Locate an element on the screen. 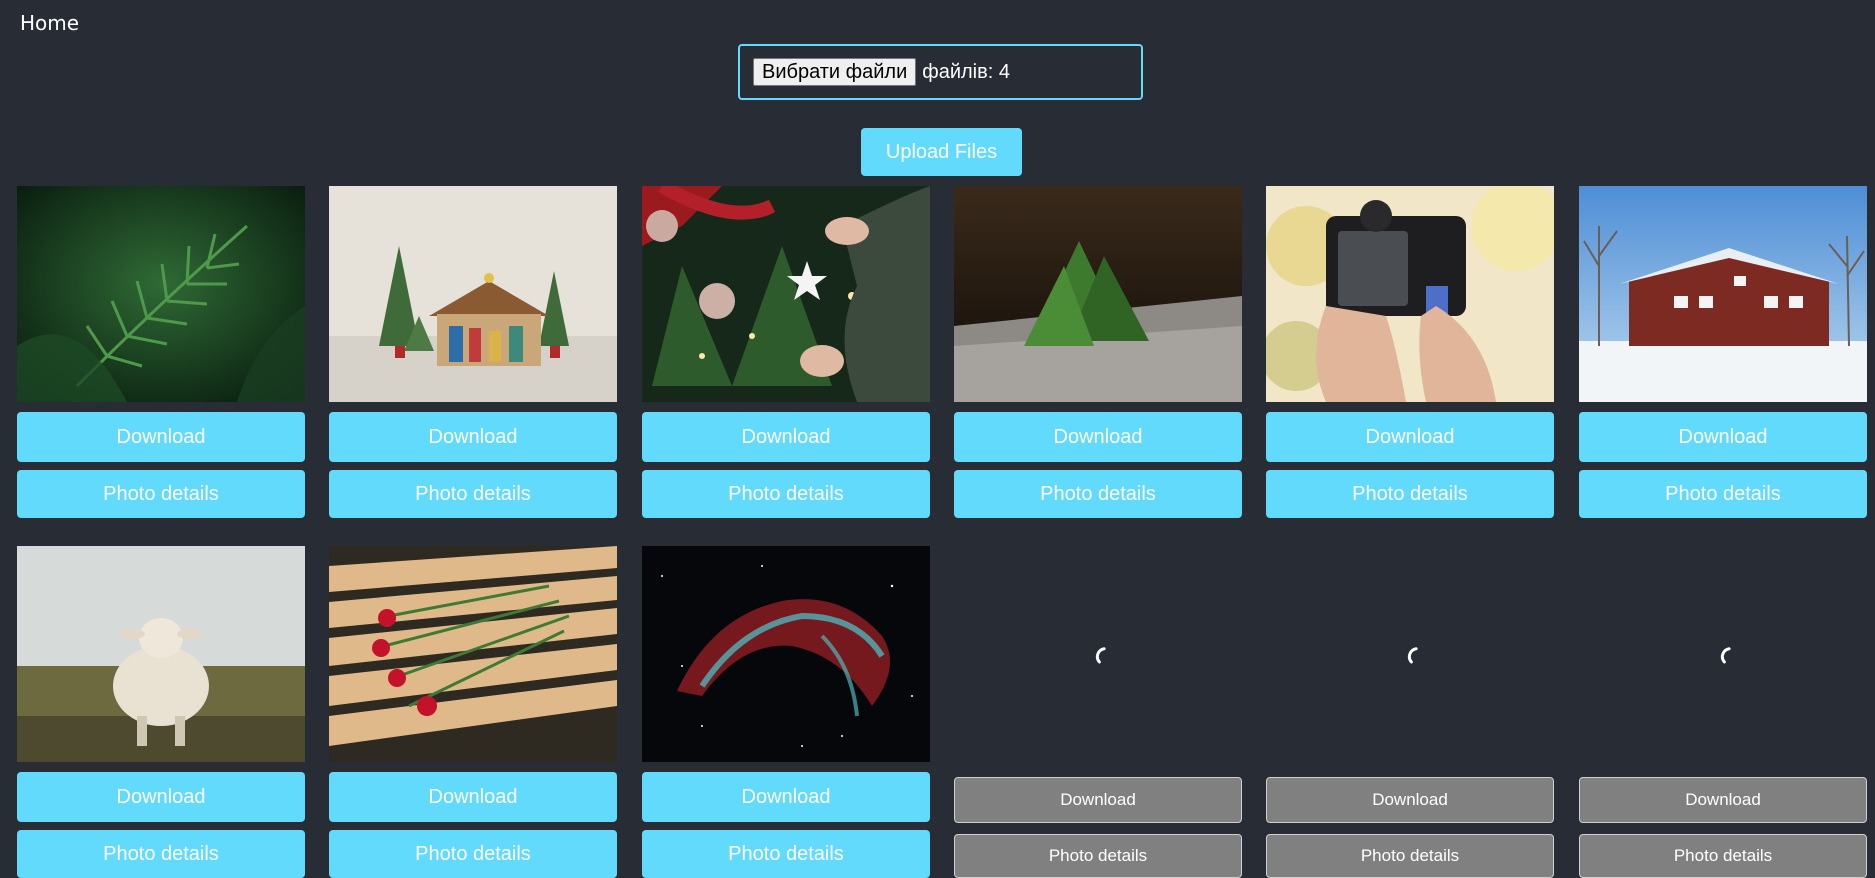 The height and width of the screenshot is (878, 1875). choose-files-button: Вибрати файли is located at coordinates (835, 72).